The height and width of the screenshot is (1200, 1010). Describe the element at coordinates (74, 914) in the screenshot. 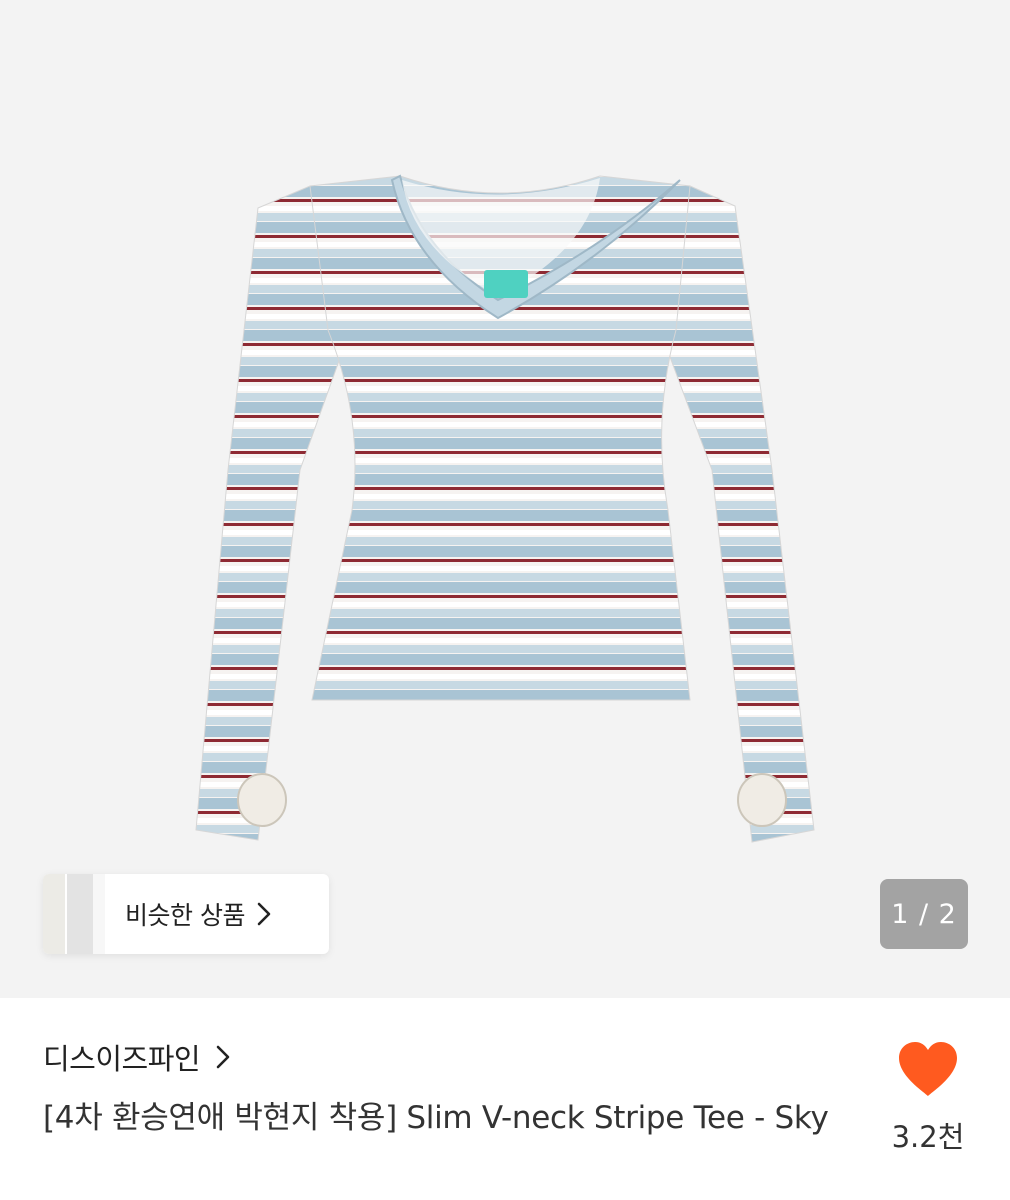

I see `similar-products-thumbnails` at that location.